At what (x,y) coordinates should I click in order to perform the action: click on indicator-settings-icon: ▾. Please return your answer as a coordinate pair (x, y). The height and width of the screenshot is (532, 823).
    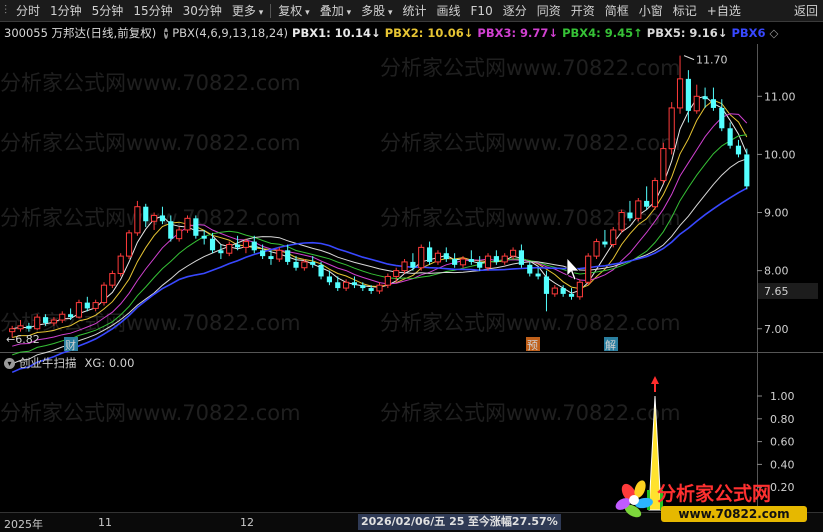
    Looking at the image, I should click on (166, 33).